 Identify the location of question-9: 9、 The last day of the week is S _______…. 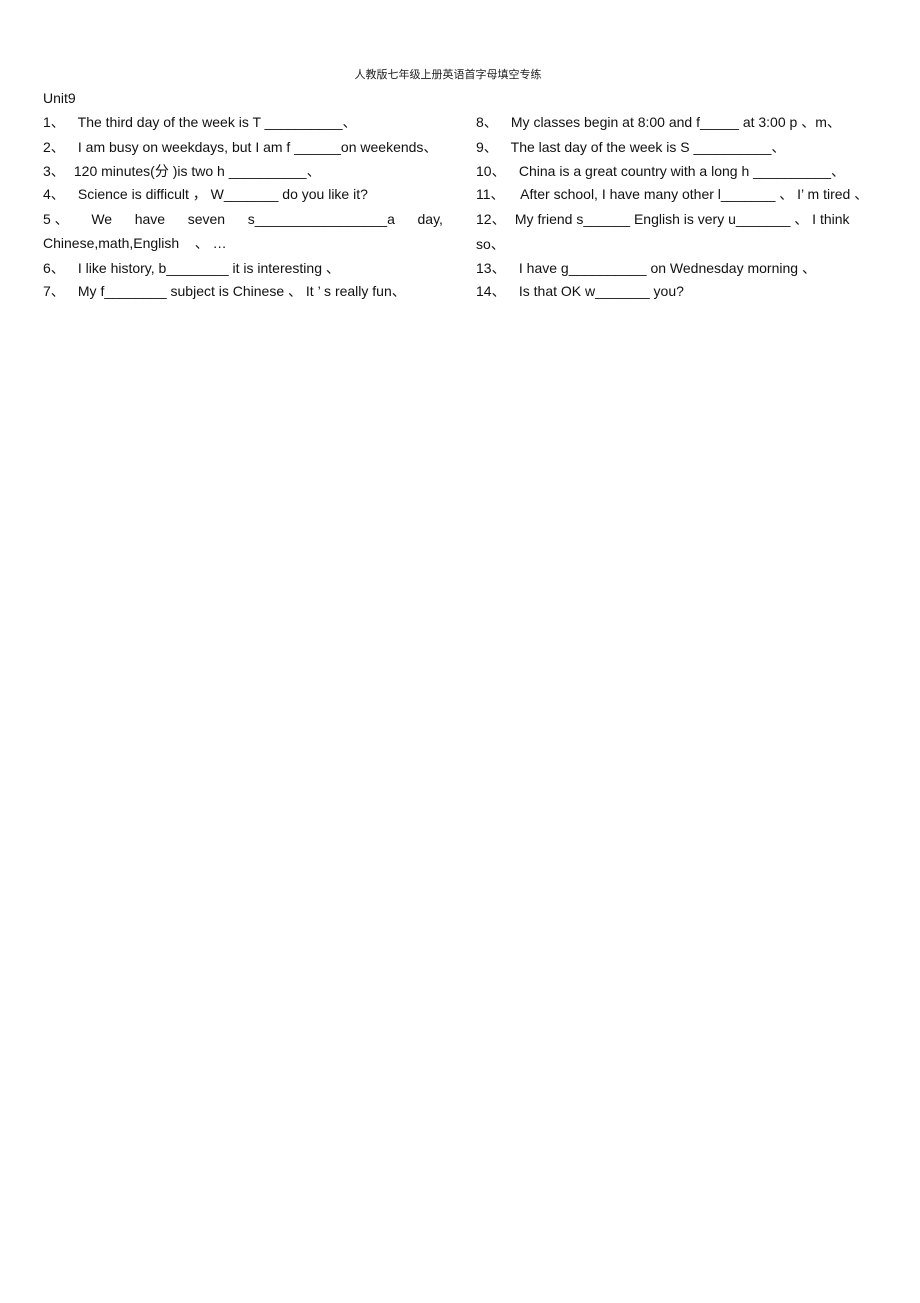
(630, 147).